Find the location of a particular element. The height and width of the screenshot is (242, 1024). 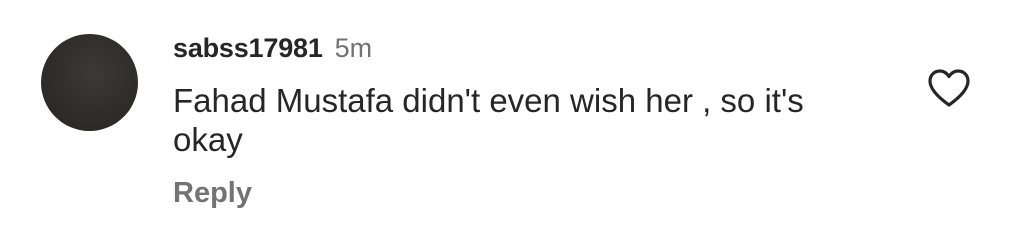

reply-button: Reply is located at coordinates (212, 193).